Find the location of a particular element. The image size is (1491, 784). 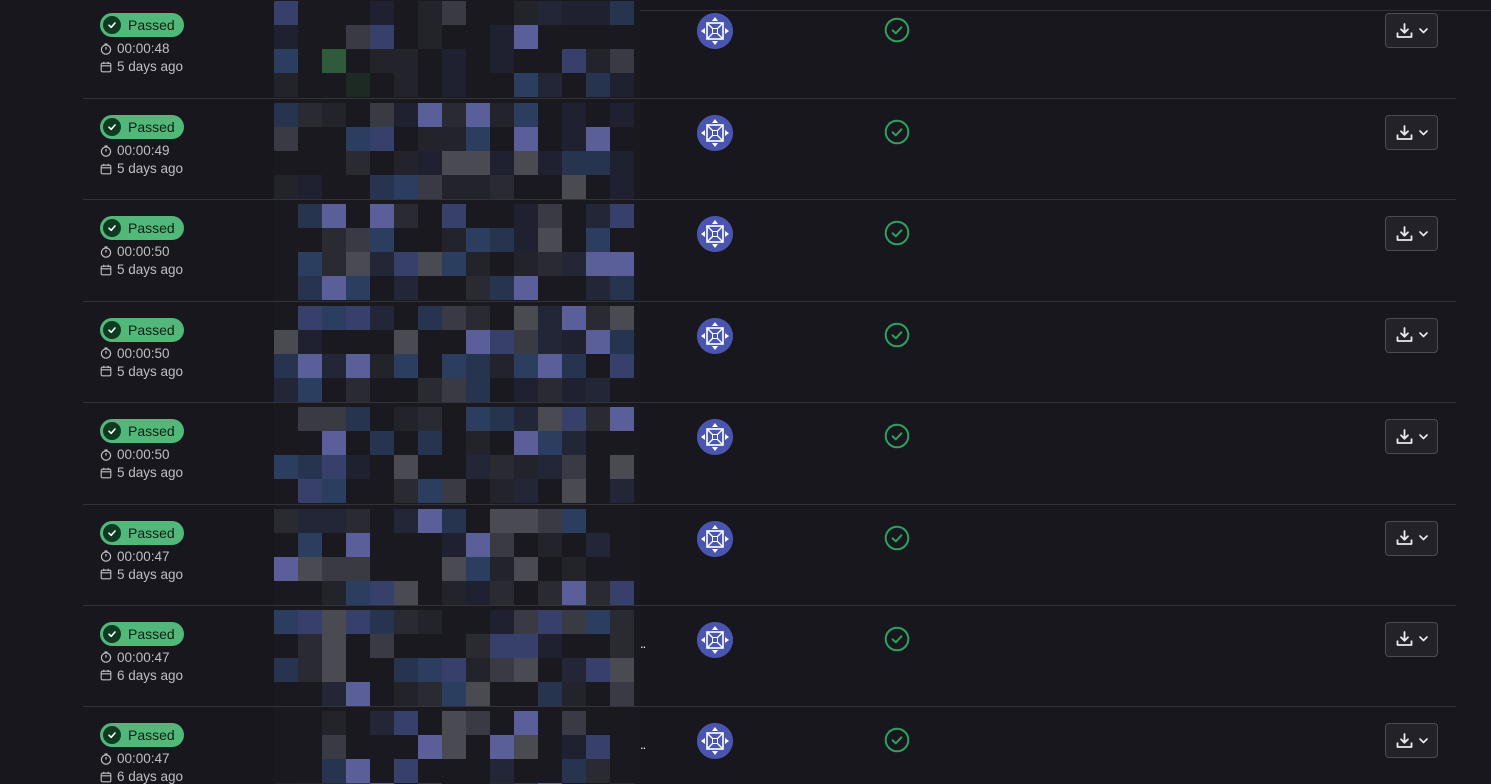

check-circle-icon is located at coordinates (112, 329).